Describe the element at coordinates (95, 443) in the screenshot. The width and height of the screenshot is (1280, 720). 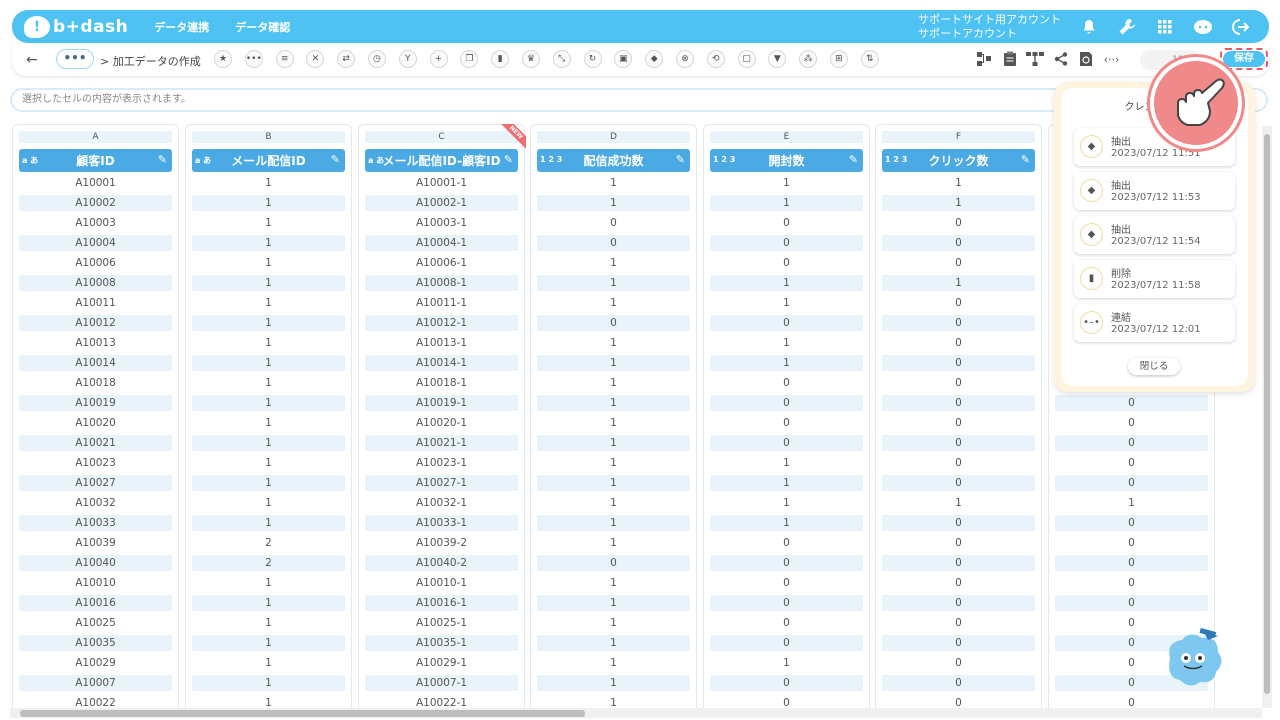
I see `table-cell: A10021` at that location.